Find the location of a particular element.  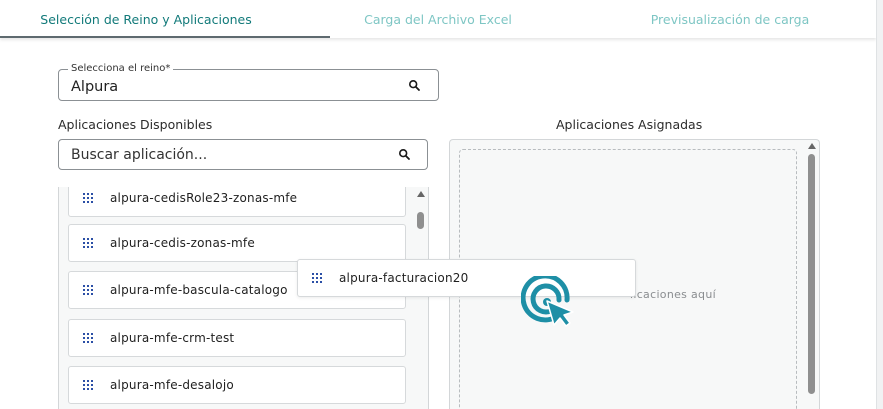

tab-label: Previsualización de carga is located at coordinates (730, 19).